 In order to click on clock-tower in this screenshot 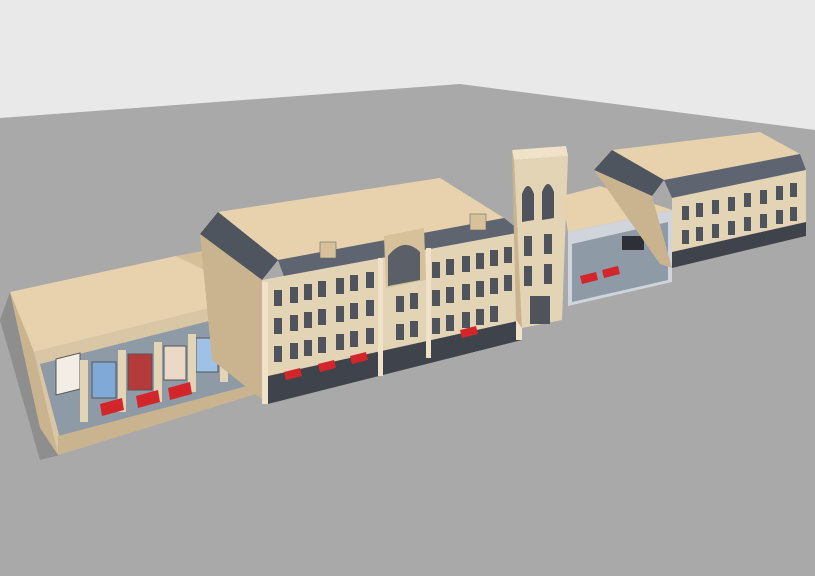, I will do `click(540, 237)`.